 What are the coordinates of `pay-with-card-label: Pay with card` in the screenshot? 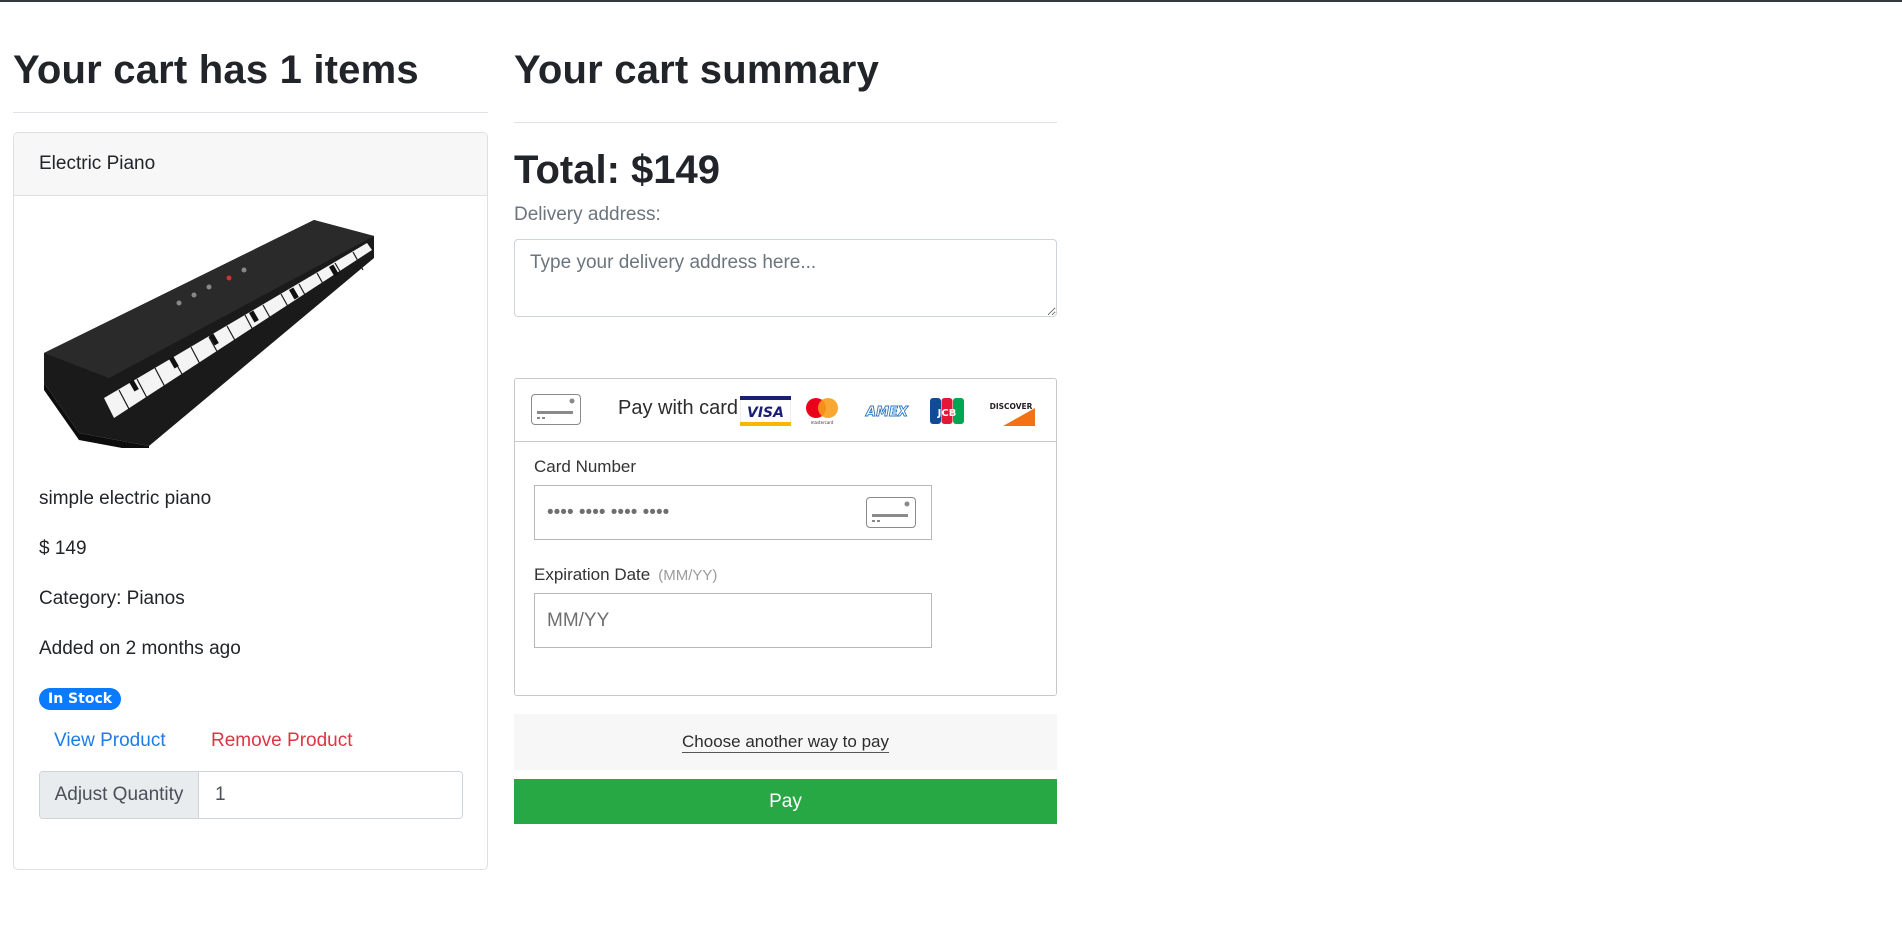 It's located at (678, 408).